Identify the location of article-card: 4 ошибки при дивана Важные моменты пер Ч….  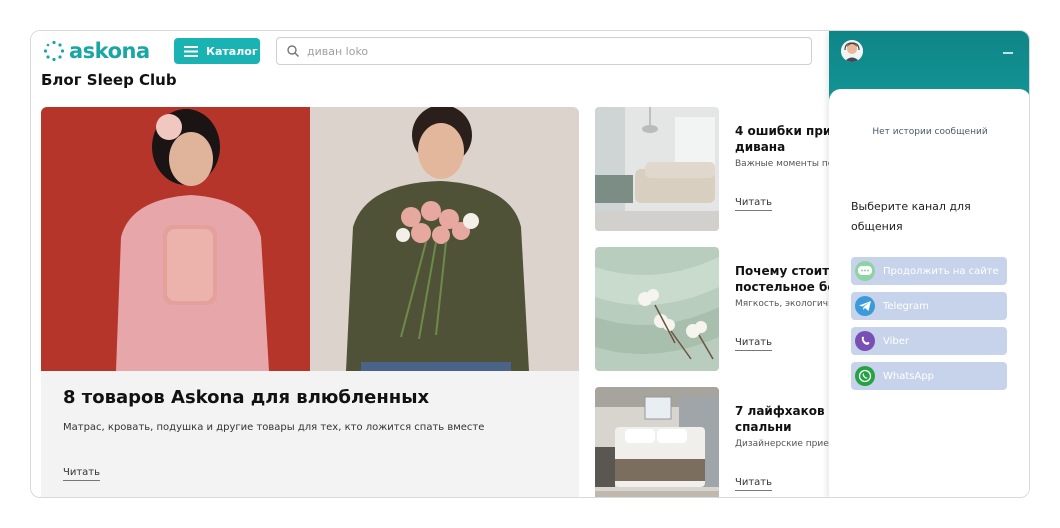
(730, 169).